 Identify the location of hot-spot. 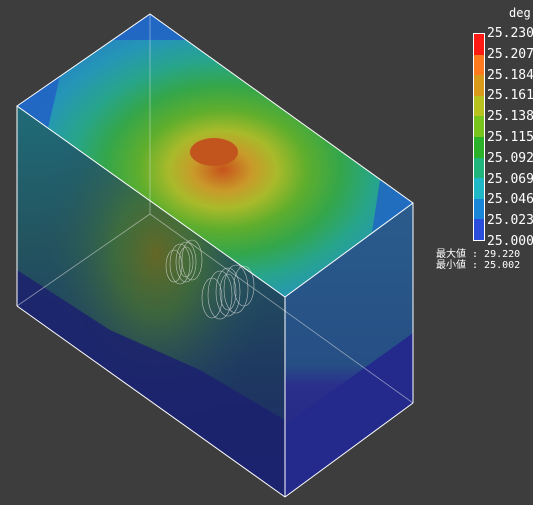
(214, 152).